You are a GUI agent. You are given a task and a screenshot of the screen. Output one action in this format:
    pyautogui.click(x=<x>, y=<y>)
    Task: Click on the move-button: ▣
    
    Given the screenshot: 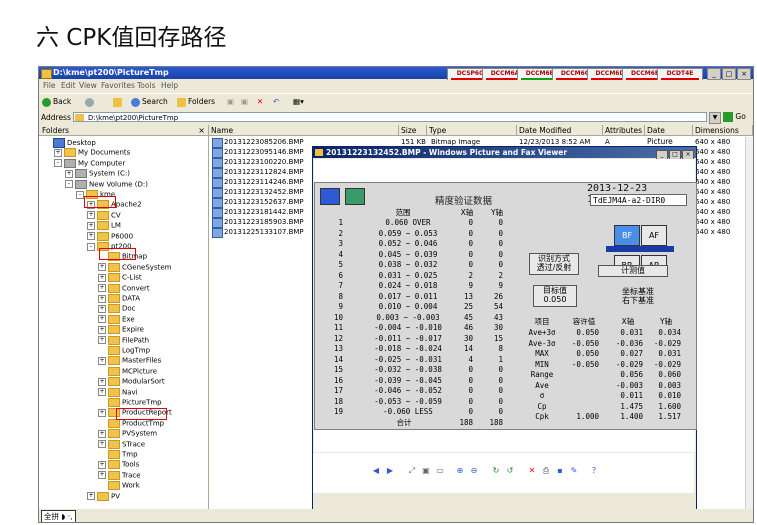 What is the action you would take?
    pyautogui.click(x=230, y=102)
    